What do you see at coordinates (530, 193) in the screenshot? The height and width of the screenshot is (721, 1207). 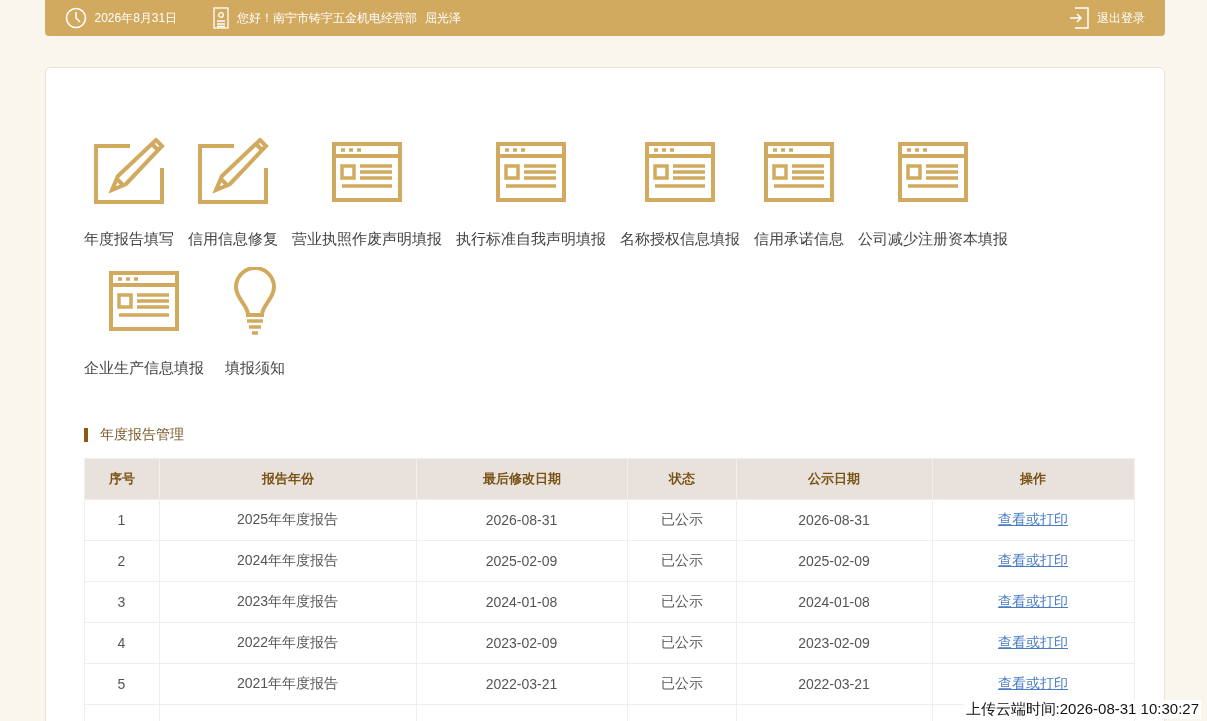 I see `service-item: 执行标准自我声明填报` at bounding box center [530, 193].